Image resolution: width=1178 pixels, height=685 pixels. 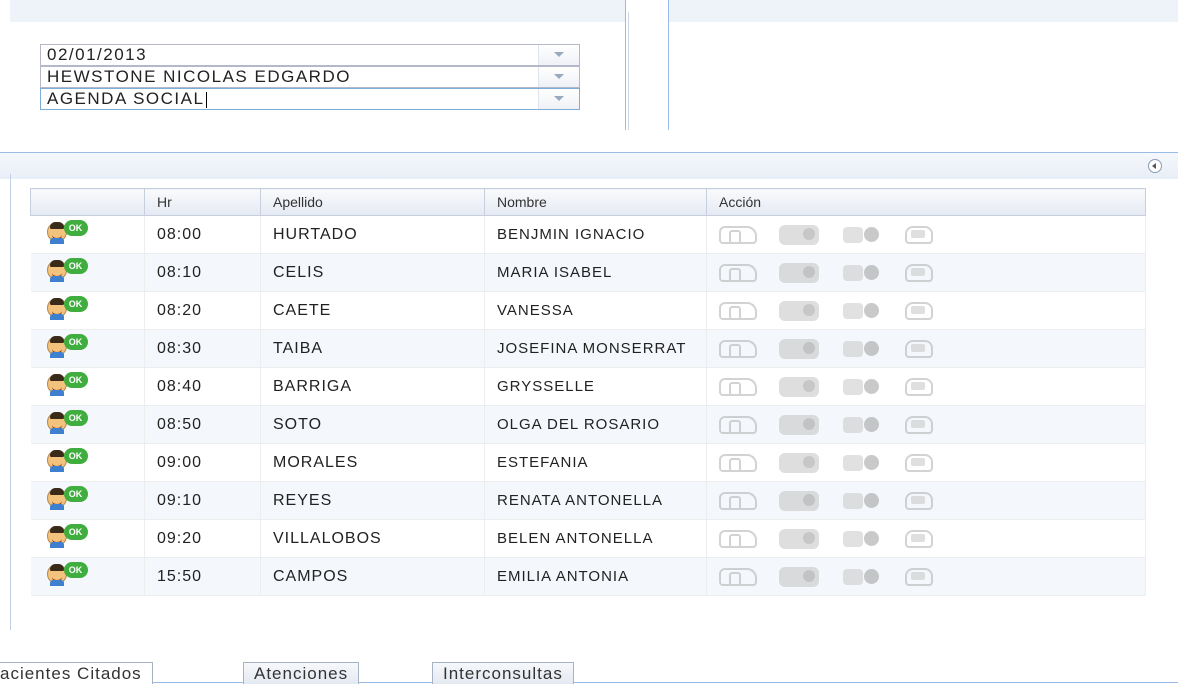 What do you see at coordinates (202, 202) in the screenshot?
I see `column-header-hr: Hr` at bounding box center [202, 202].